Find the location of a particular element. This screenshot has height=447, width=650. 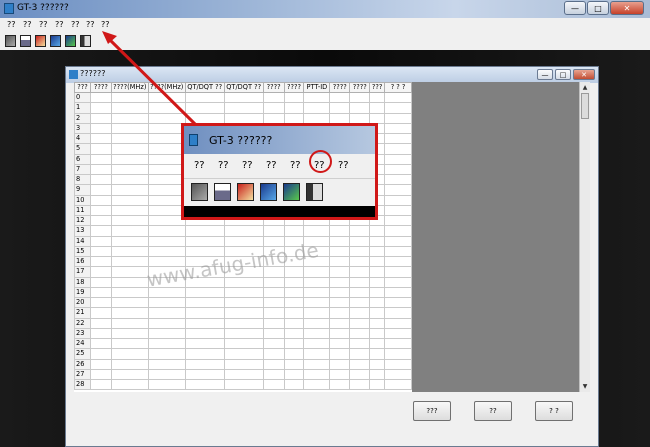

table-row: 20 is located at coordinates (243, 302).